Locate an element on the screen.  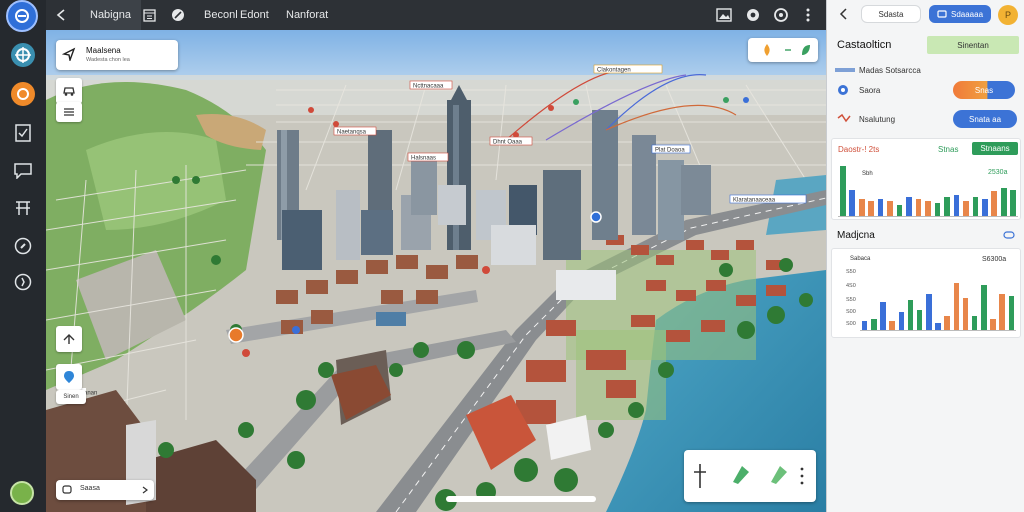
locate-button is located at coordinates (69, 377).